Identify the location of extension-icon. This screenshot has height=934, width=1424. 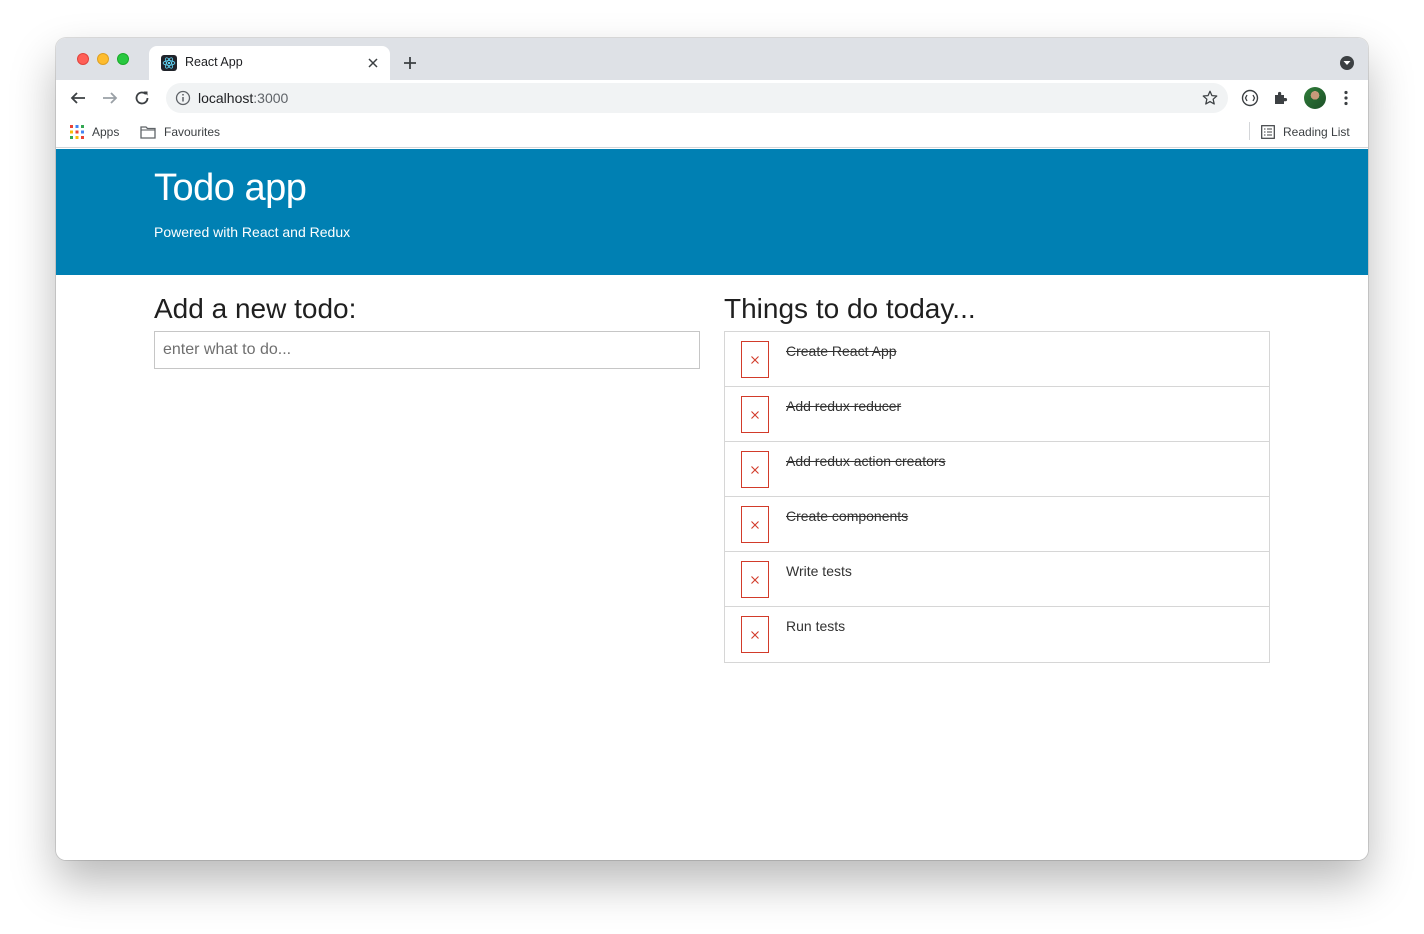
(1250, 98).